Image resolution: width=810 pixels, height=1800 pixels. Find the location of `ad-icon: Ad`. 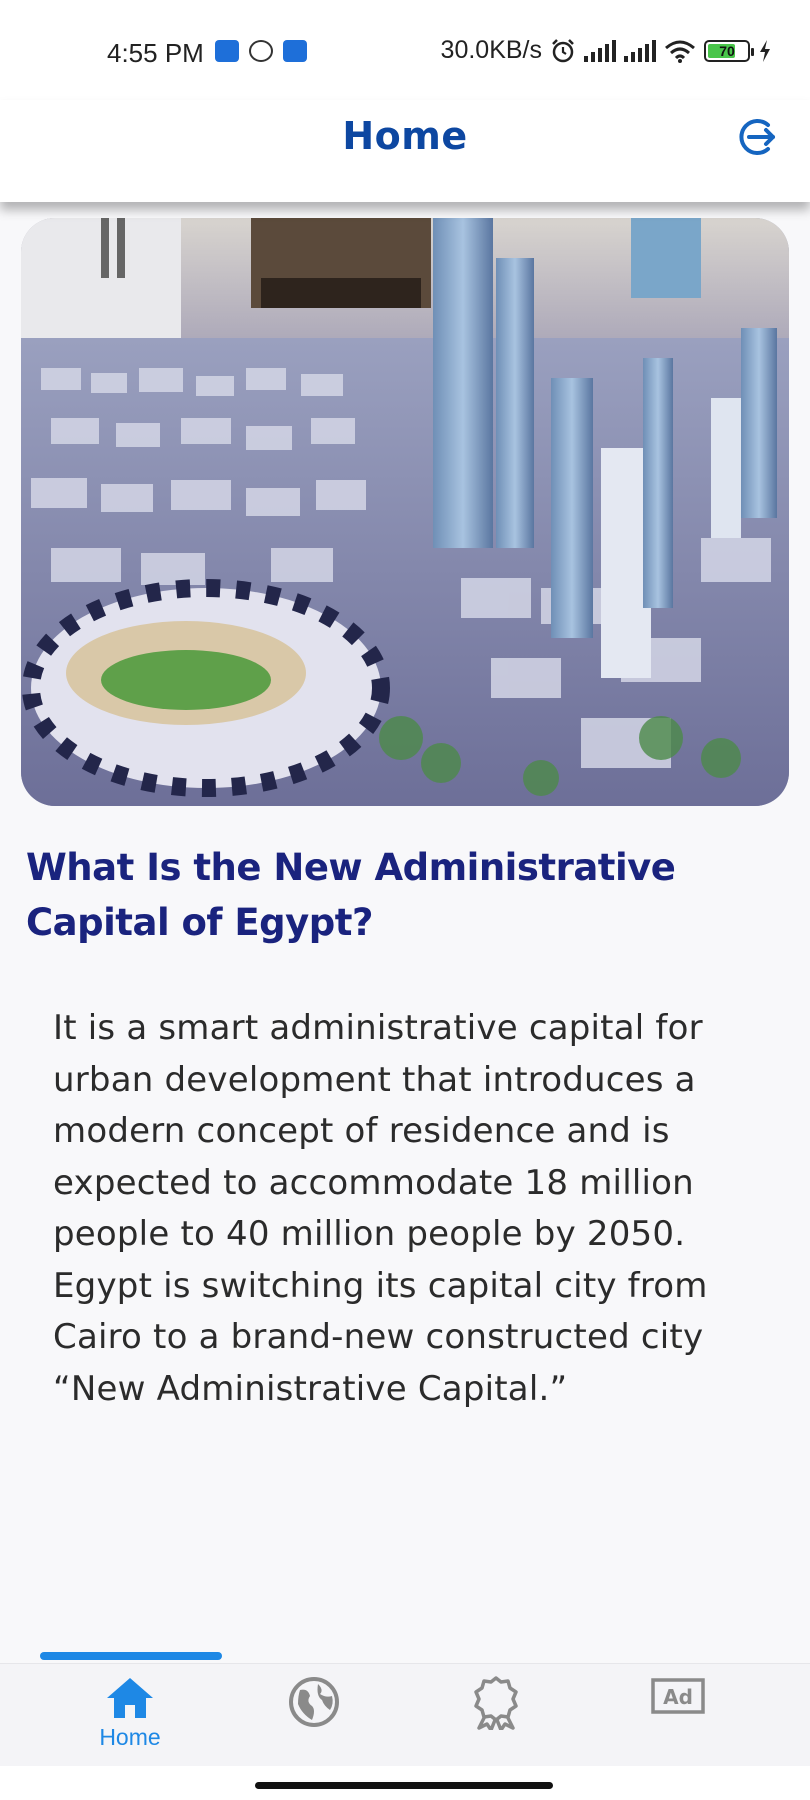

ad-icon: Ad is located at coordinates (678, 1696).